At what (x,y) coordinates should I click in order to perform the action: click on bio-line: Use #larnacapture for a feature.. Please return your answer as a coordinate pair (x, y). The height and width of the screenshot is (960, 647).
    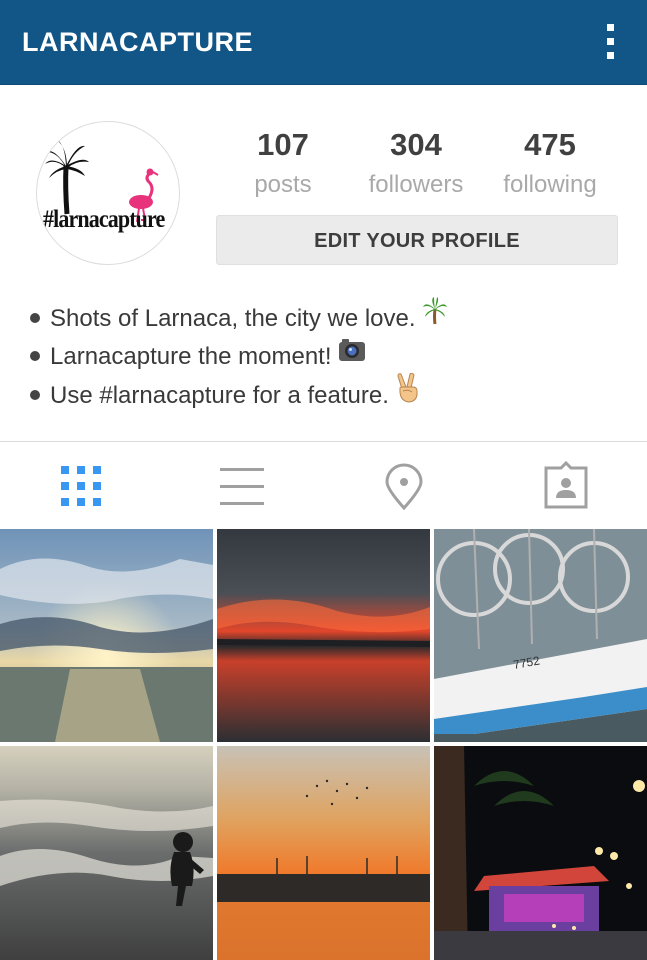
    Looking at the image, I should click on (325, 394).